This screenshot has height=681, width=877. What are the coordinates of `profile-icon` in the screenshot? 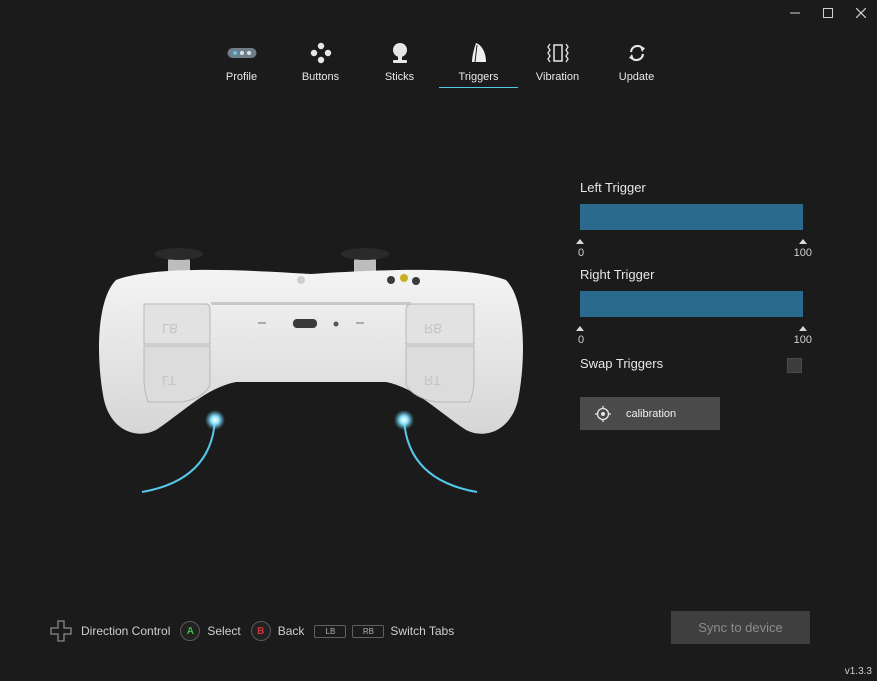 It's located at (242, 53).